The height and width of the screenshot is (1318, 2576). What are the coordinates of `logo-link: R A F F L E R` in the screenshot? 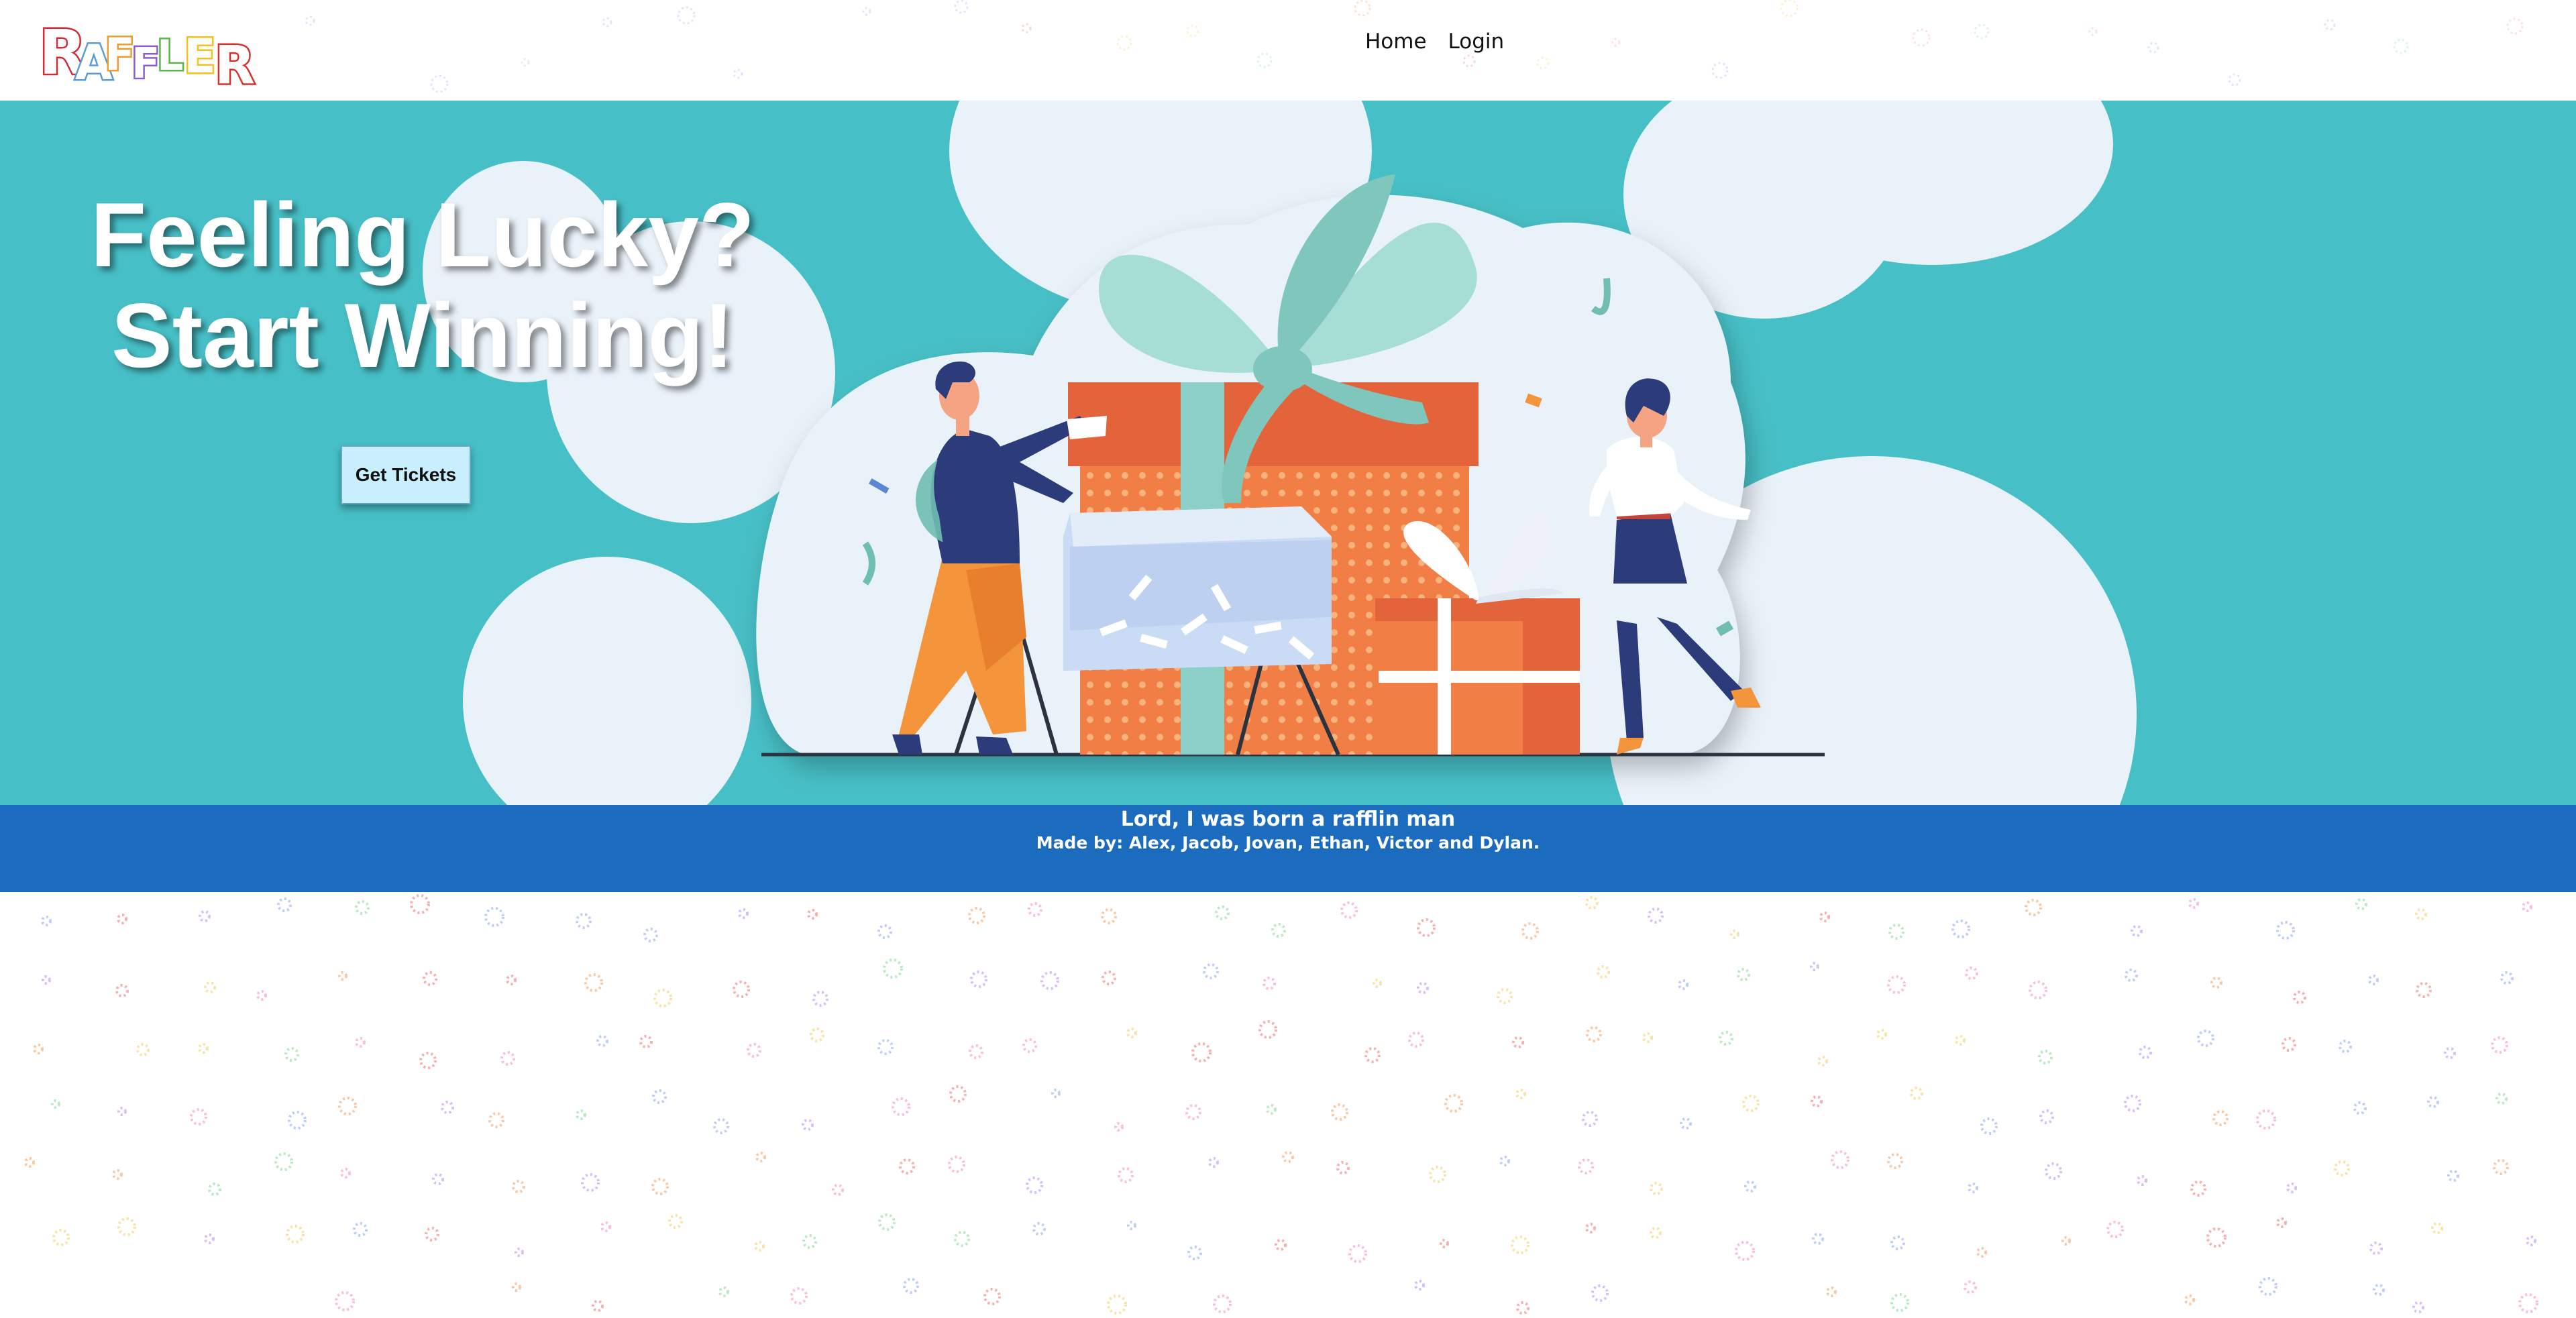 It's located at (151, 49).